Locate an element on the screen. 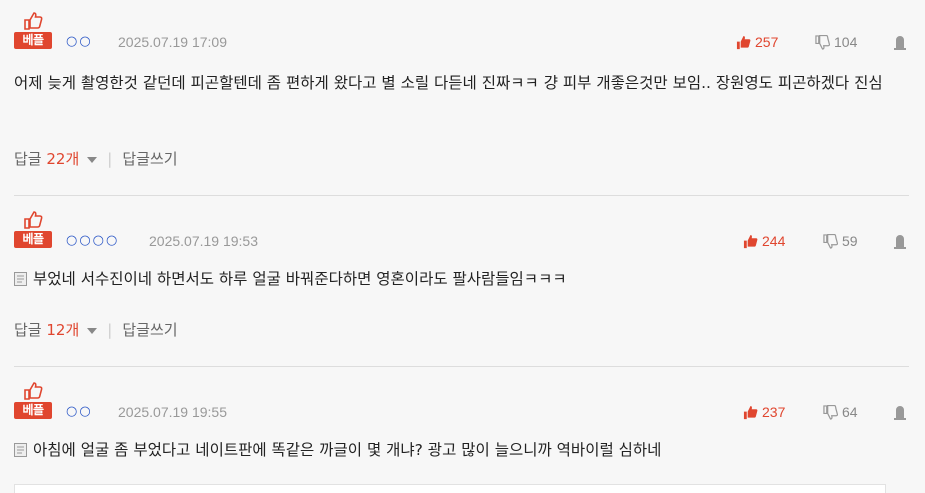  like-button: 244 is located at coordinates (764, 241).